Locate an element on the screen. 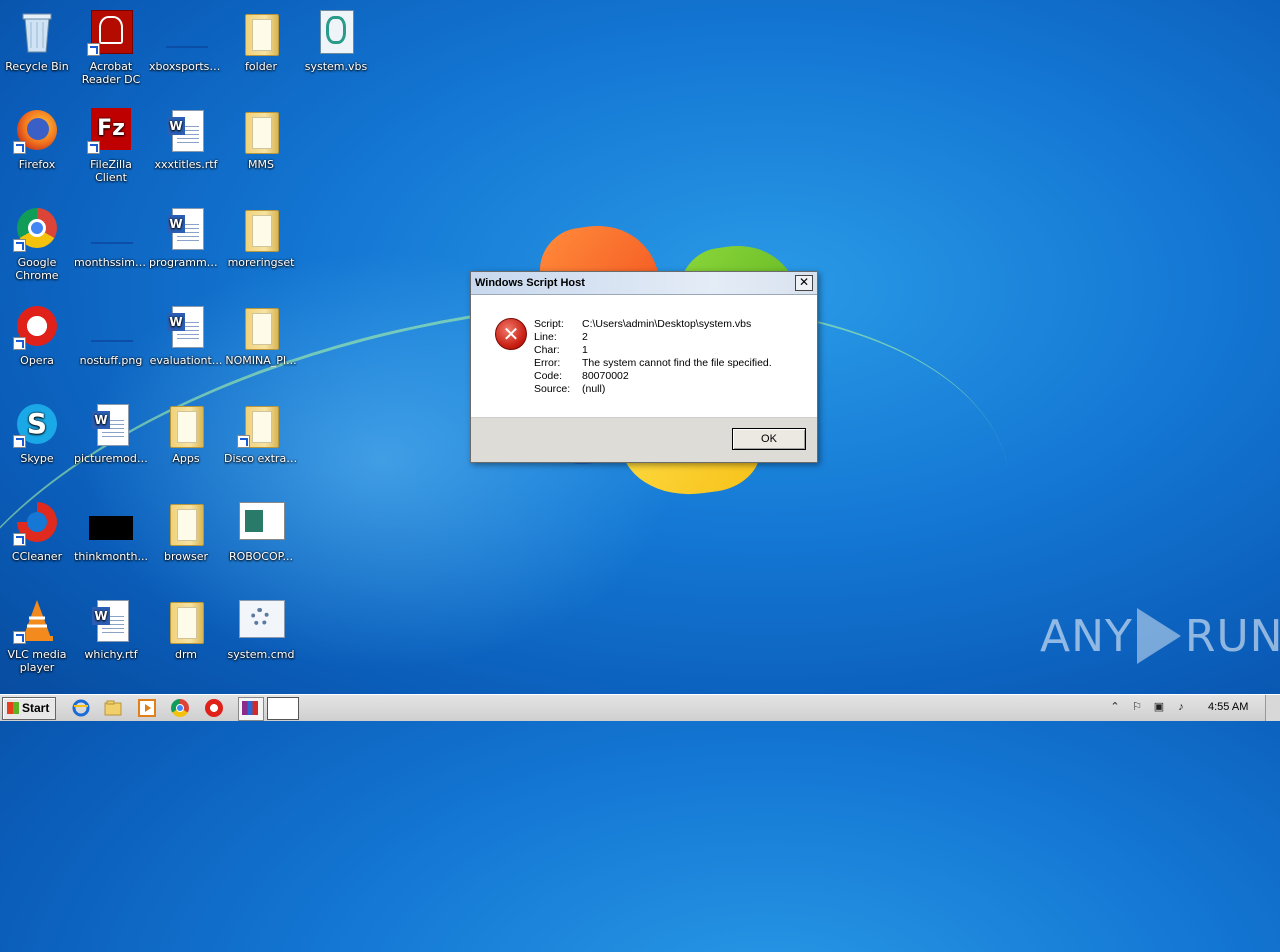 This screenshot has width=1280, height=952. desktop-icon-skype: S Skype is located at coordinates (37, 432).